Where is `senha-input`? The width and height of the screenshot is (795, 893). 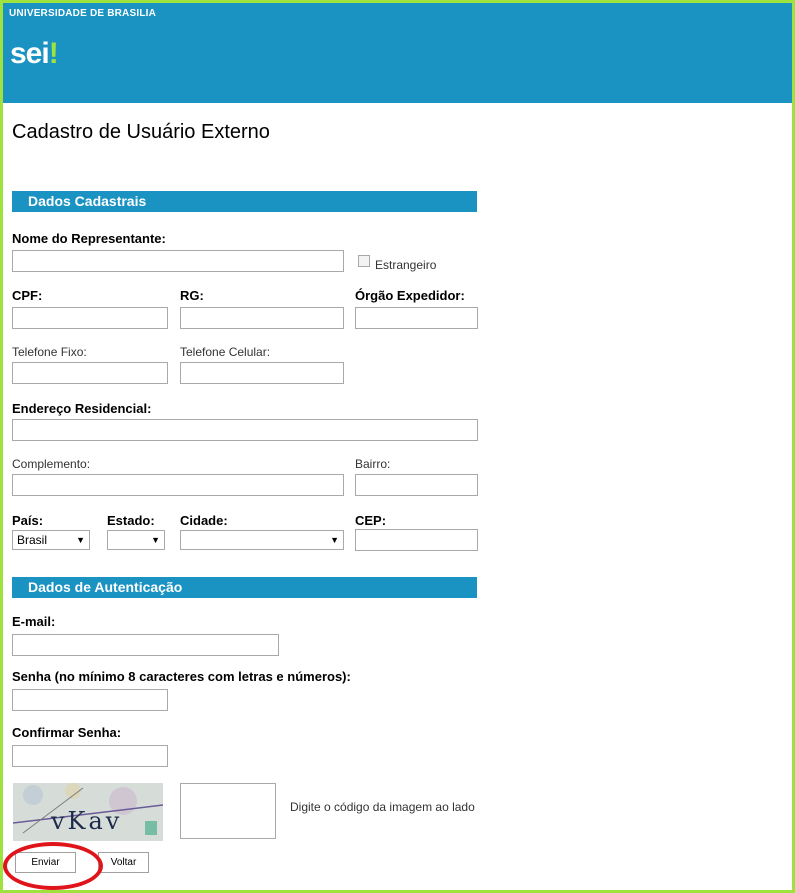 senha-input is located at coordinates (90, 700).